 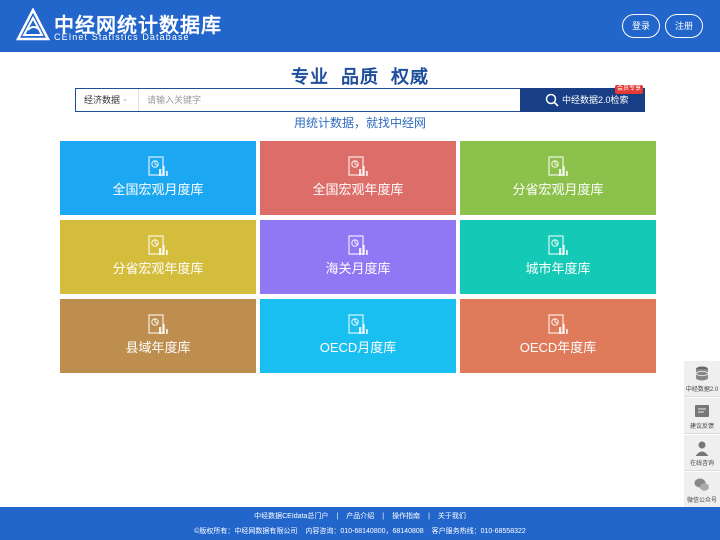 What do you see at coordinates (702, 411) in the screenshot?
I see `feedback-icon` at bounding box center [702, 411].